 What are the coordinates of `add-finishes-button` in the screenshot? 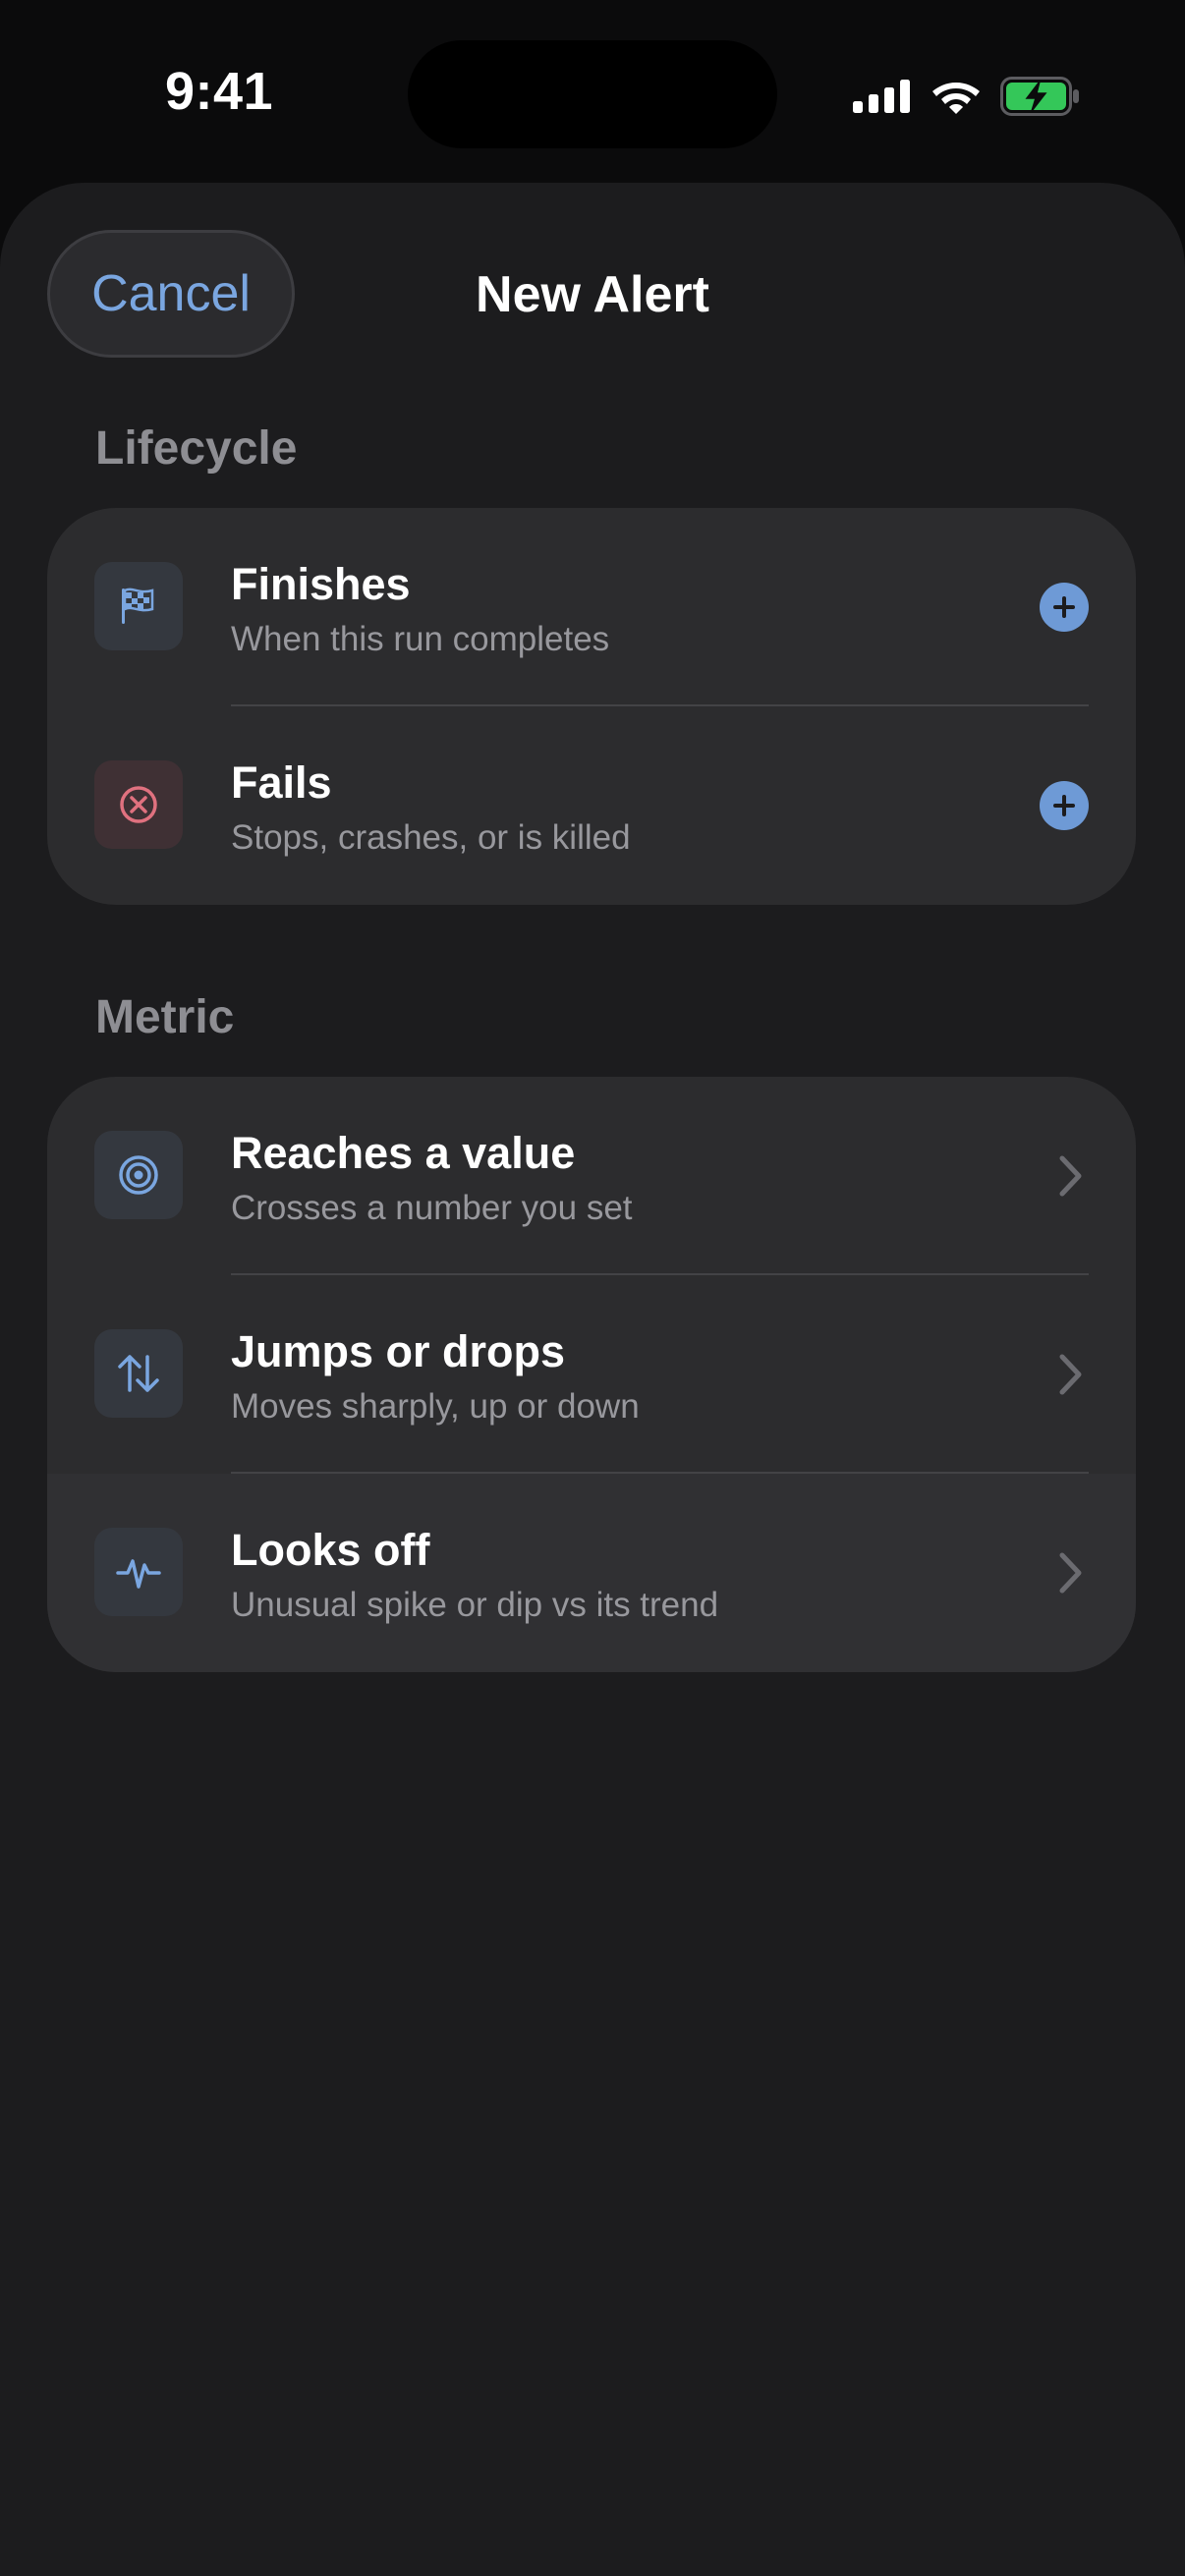 It's located at (1065, 607).